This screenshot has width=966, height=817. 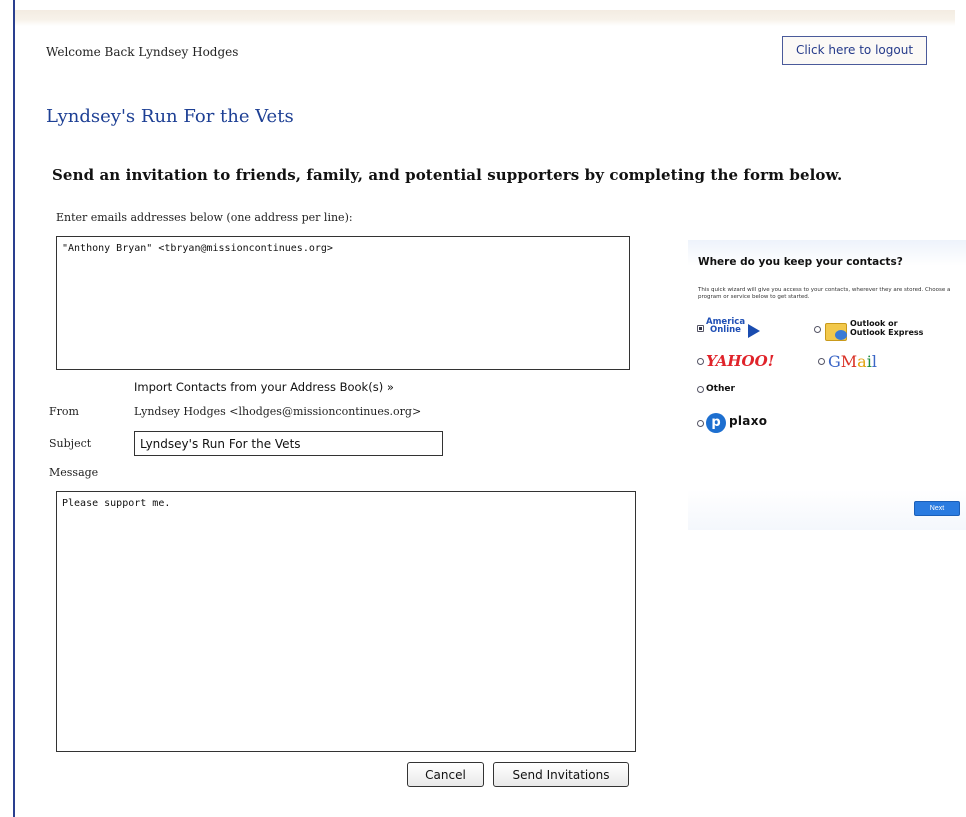 I want to click on outlook-radio, so click(x=817, y=329).